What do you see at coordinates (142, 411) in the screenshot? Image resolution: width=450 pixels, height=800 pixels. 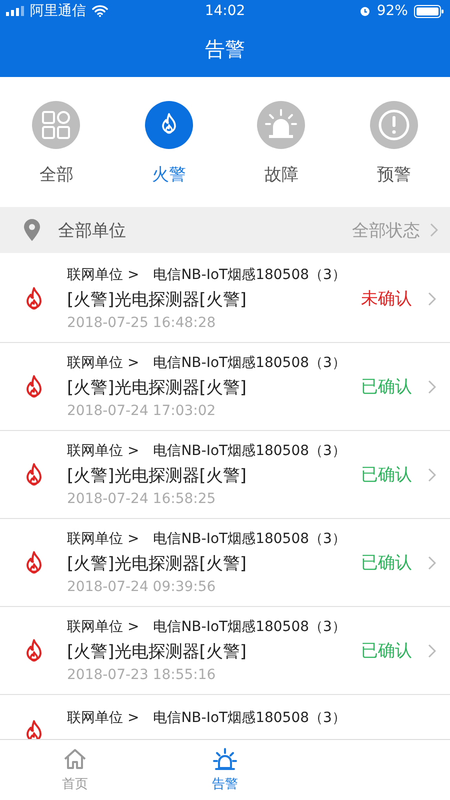 I see `alarm-time: 2018-07-24 17:03:02` at bounding box center [142, 411].